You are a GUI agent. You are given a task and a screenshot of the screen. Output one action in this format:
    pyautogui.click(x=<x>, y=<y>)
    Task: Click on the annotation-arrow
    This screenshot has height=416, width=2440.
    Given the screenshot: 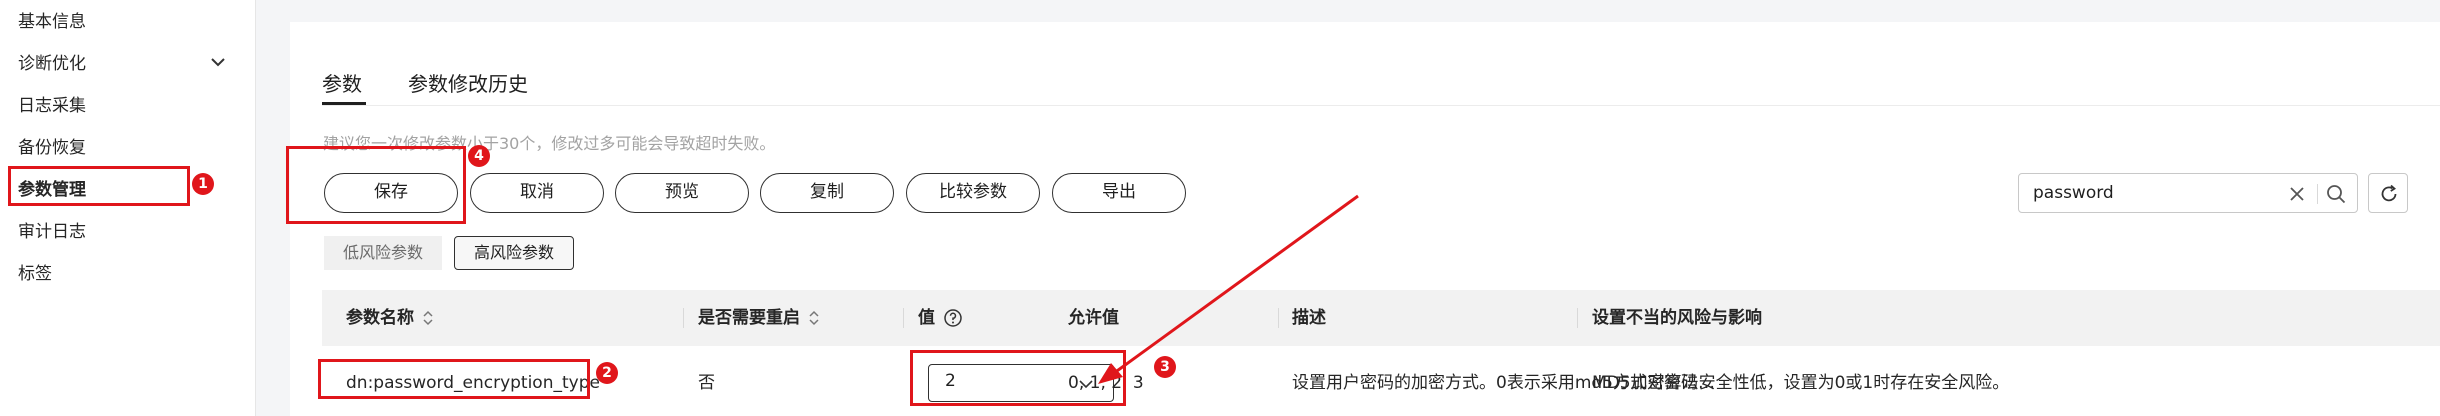 What is the action you would take?
    pyautogui.click(x=1228, y=289)
    